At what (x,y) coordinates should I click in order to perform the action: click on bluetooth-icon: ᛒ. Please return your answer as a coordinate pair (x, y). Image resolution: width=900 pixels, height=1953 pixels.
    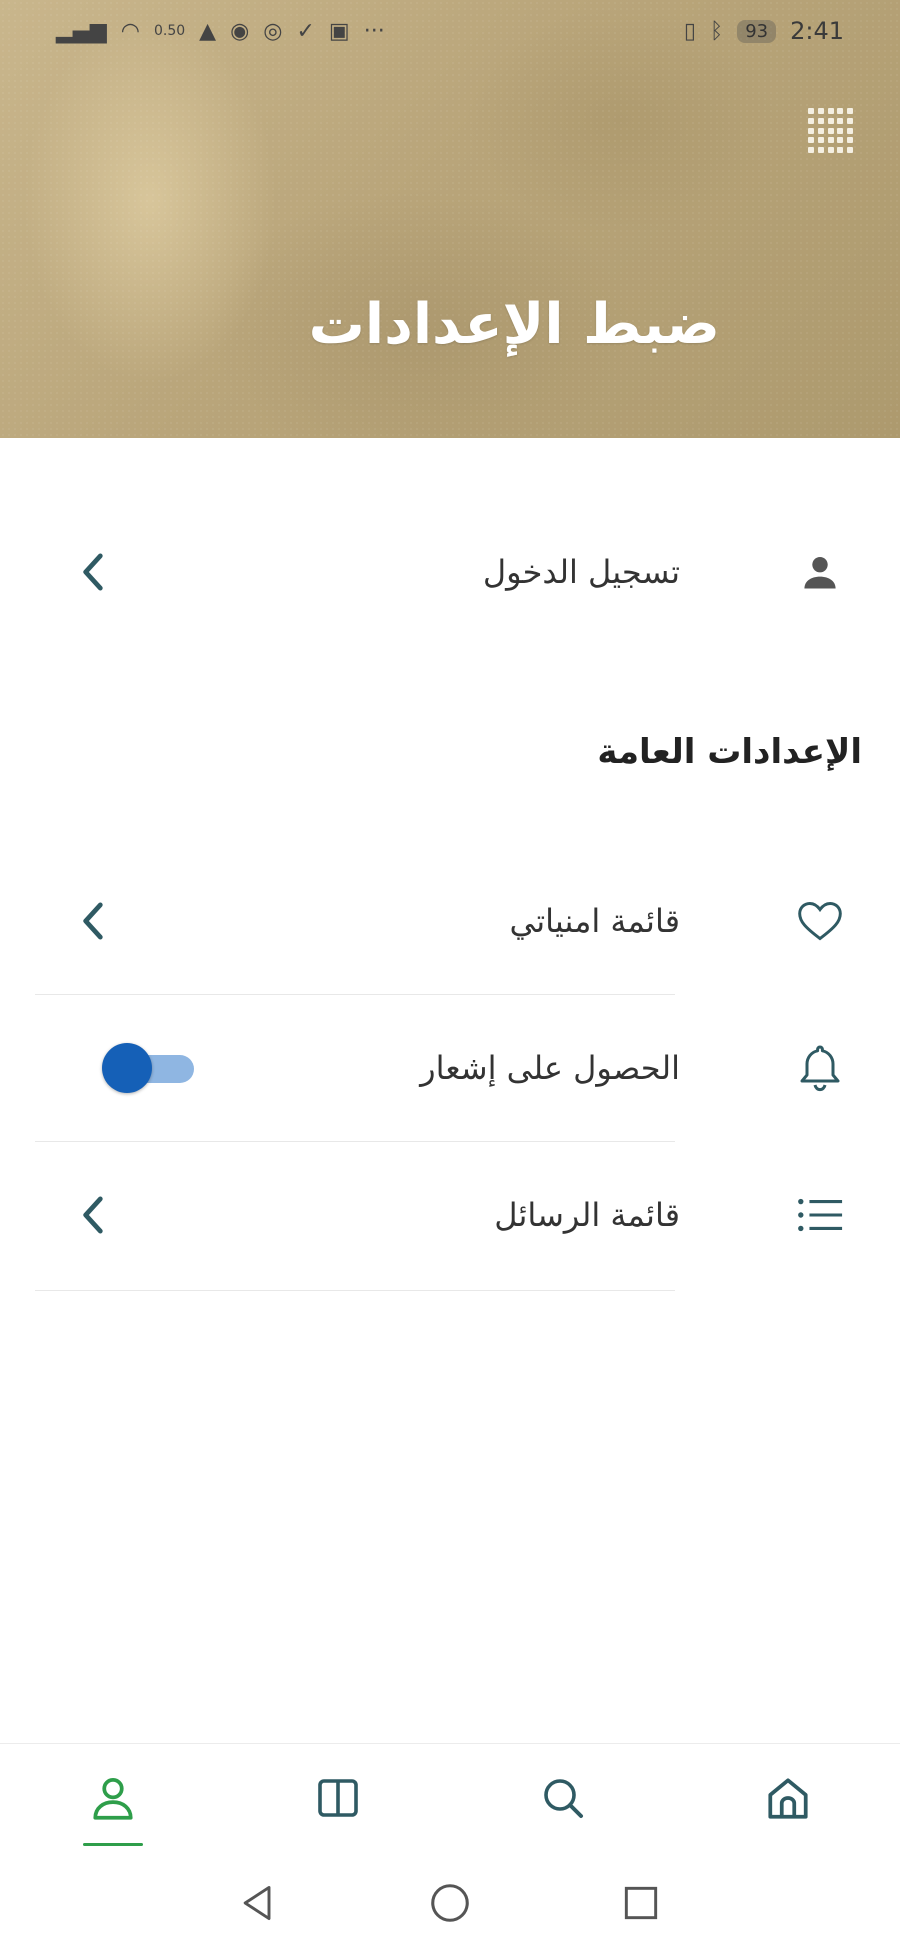
    Looking at the image, I should click on (716, 31).